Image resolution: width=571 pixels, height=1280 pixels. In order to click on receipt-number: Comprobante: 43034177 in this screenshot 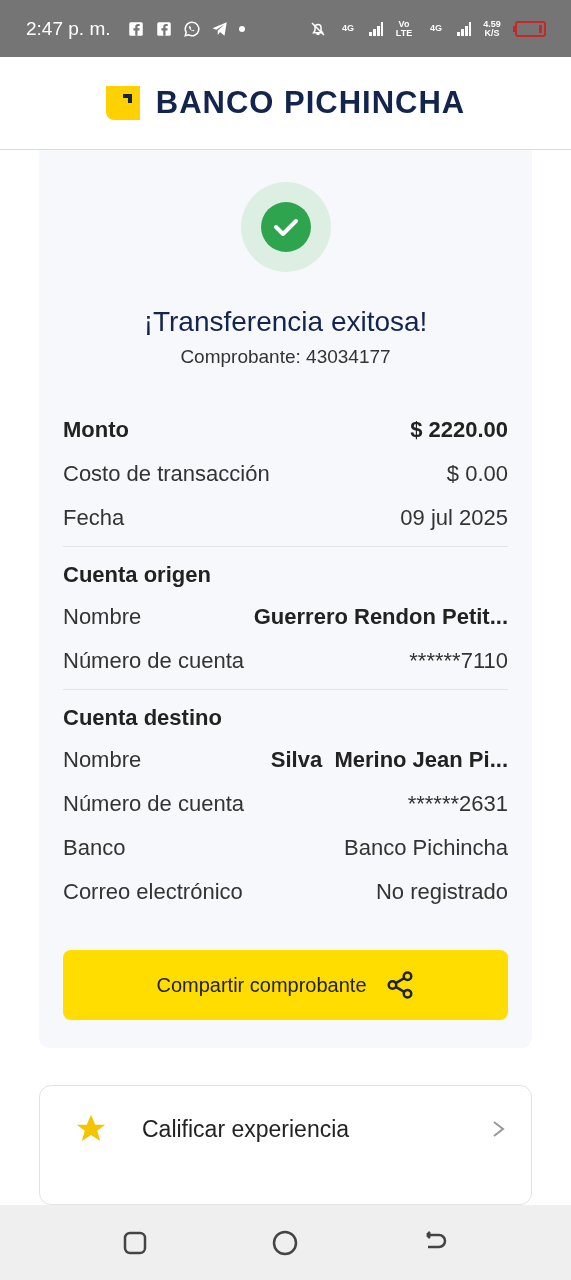, I will do `click(285, 357)`.